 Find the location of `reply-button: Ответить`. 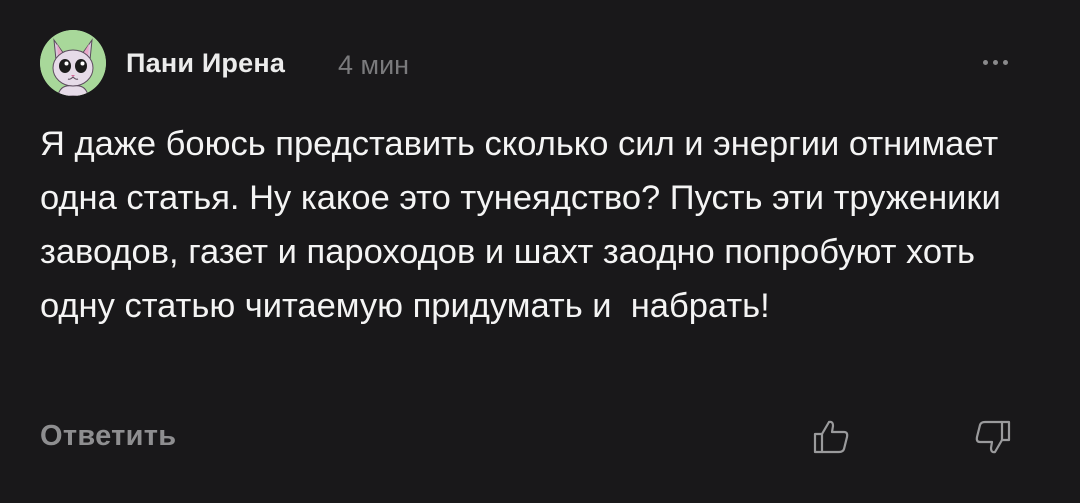

reply-button: Ответить is located at coordinates (108, 436).